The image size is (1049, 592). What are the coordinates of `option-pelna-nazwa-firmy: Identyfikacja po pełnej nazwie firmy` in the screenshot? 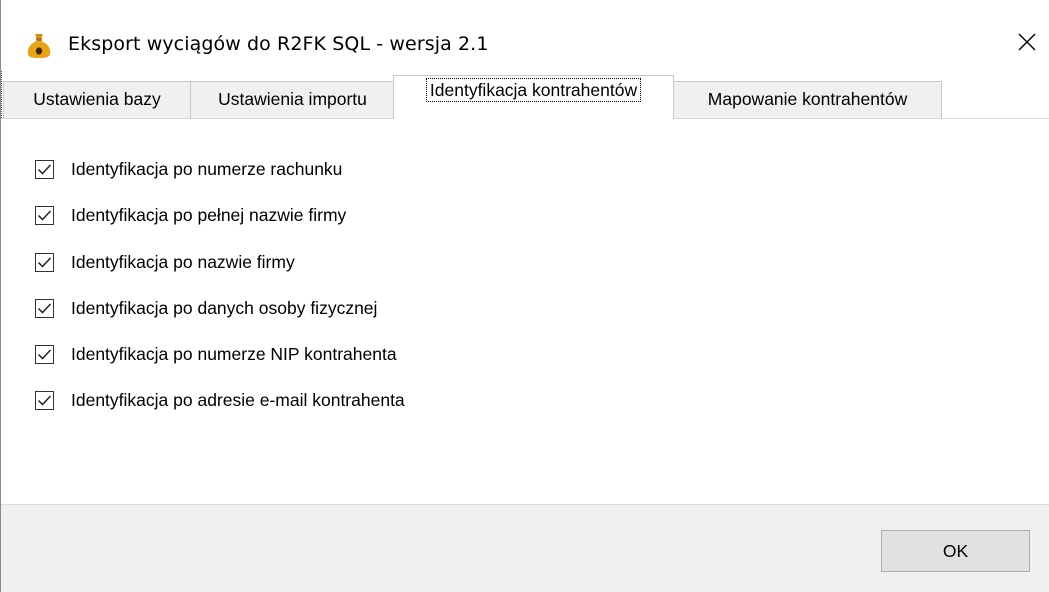 It's located at (190, 215).